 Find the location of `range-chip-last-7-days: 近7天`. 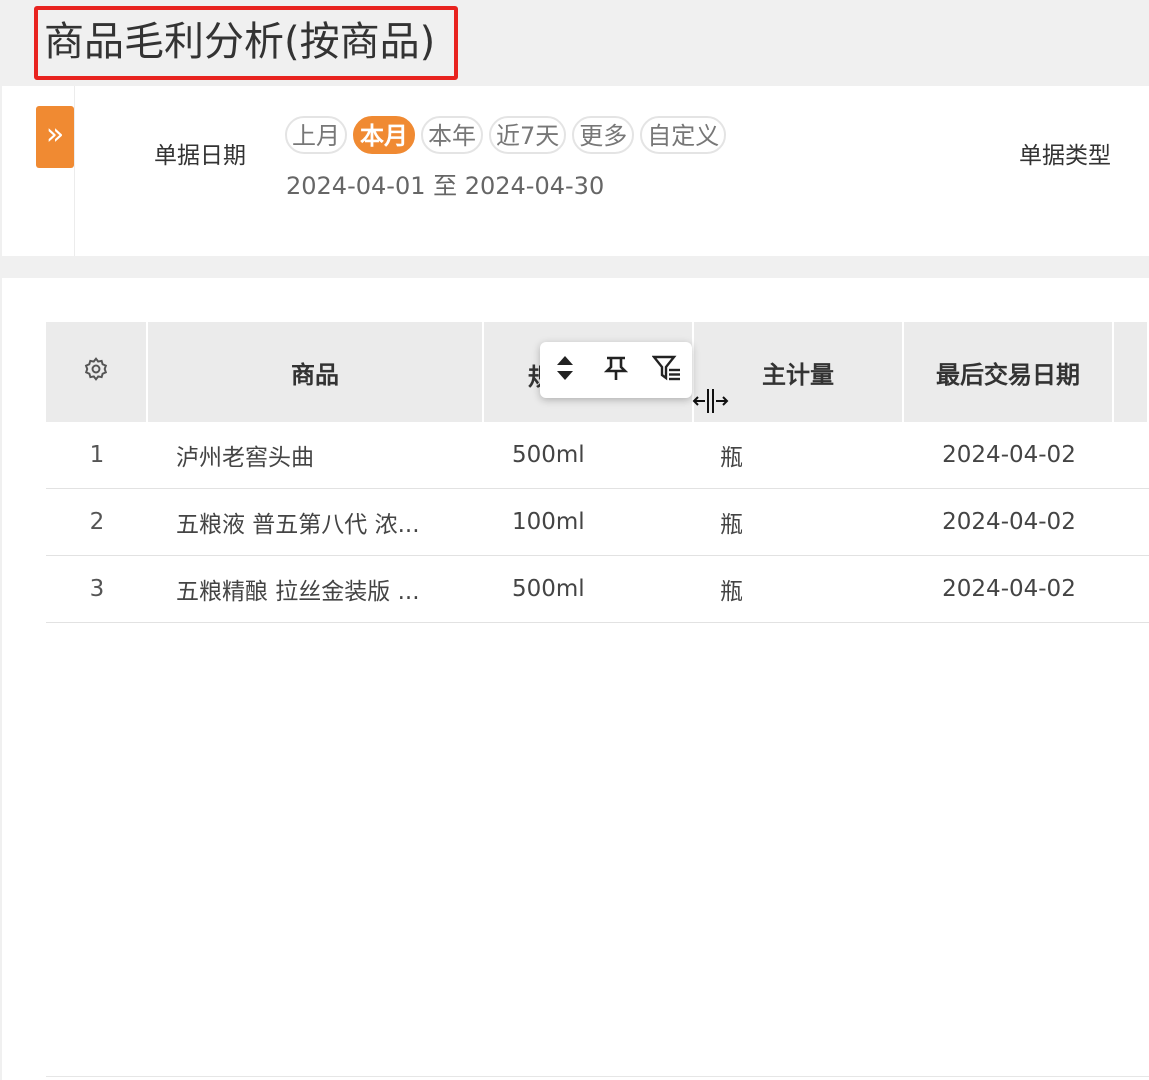

range-chip-last-7-days: 近7天 is located at coordinates (528, 135).